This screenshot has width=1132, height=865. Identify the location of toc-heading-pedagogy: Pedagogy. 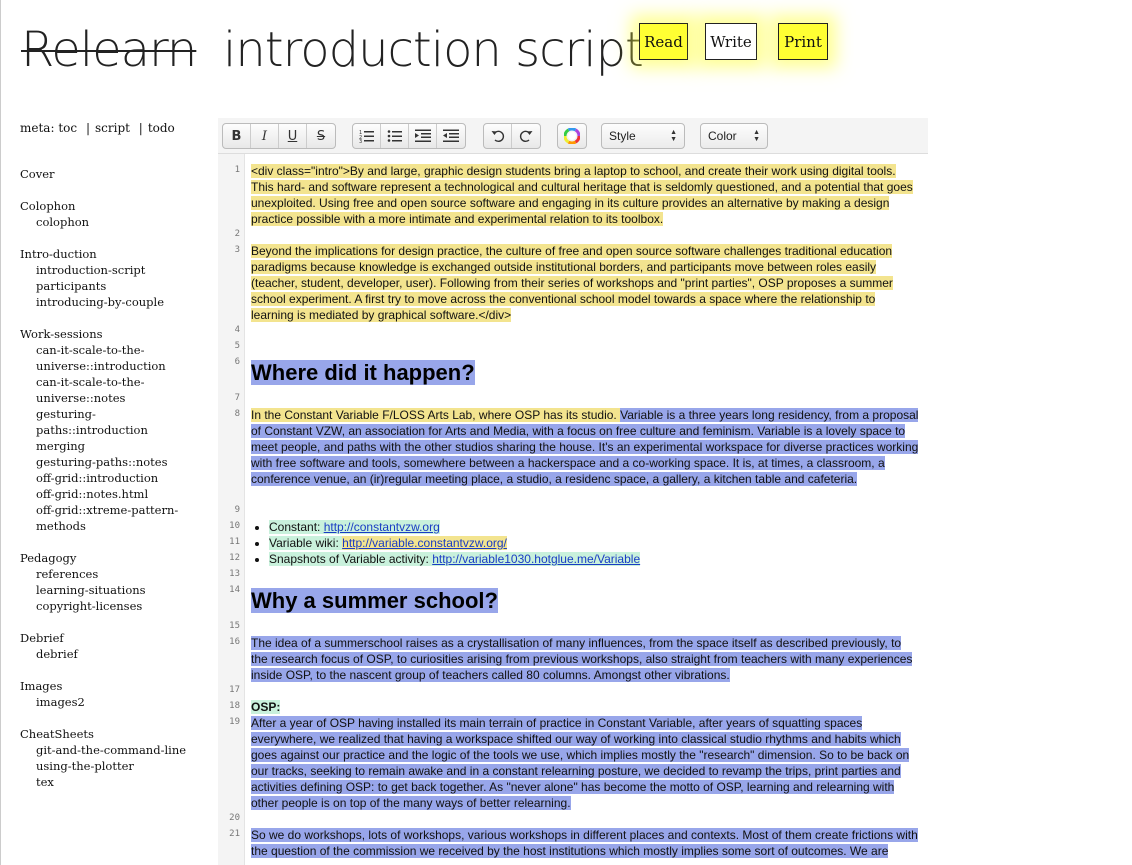
(115, 558).